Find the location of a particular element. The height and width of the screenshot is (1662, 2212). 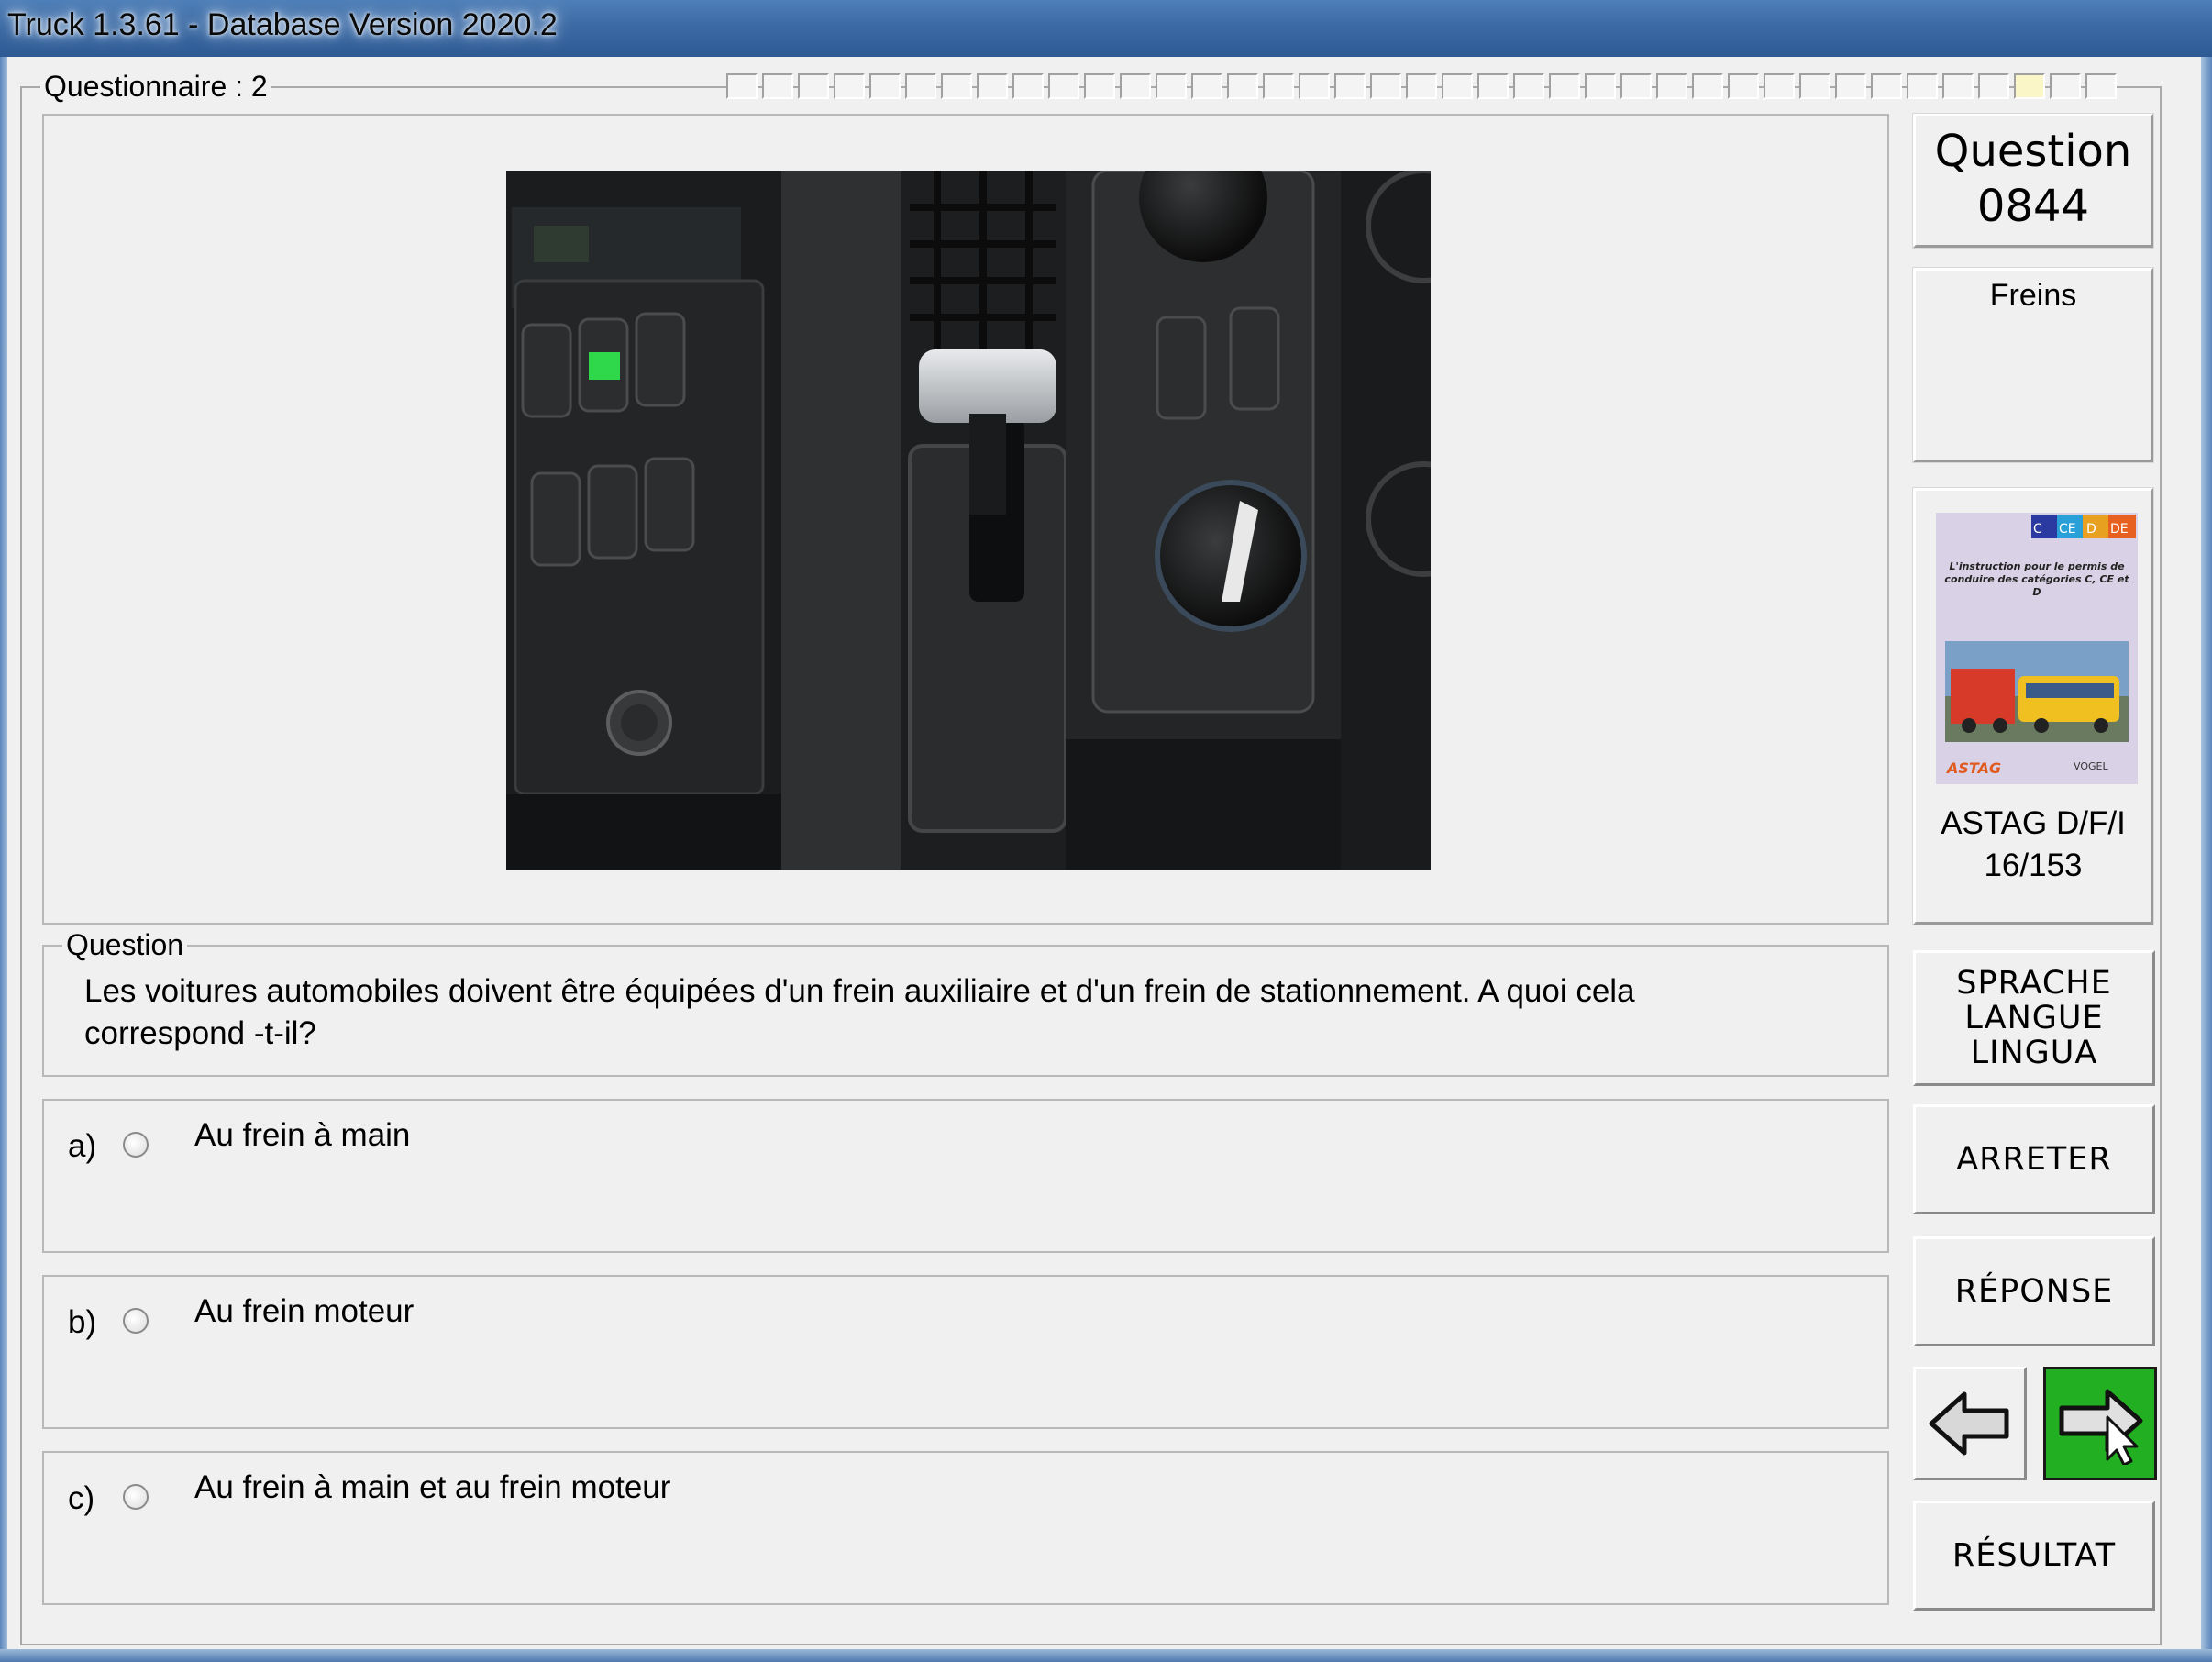

answer-option-b: b) Au frein moteur is located at coordinates (966, 1352).